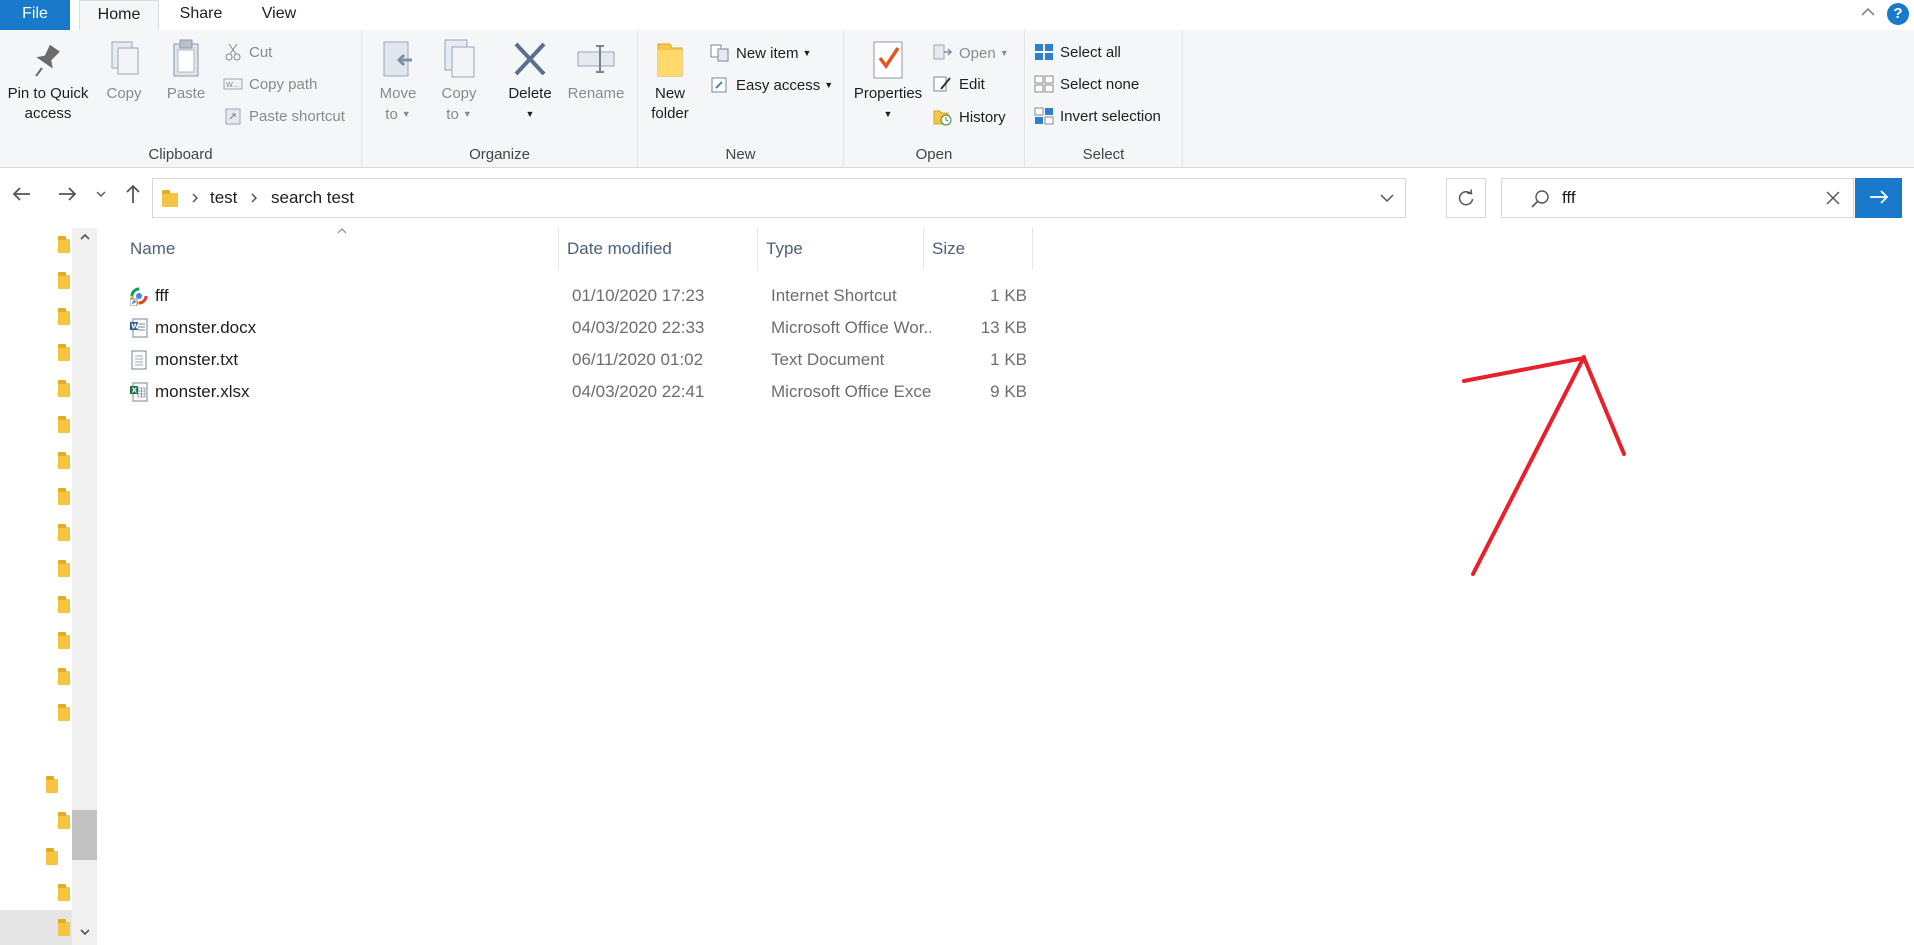  What do you see at coordinates (530, 81) in the screenshot?
I see `delete-button: Delete ▼` at bounding box center [530, 81].